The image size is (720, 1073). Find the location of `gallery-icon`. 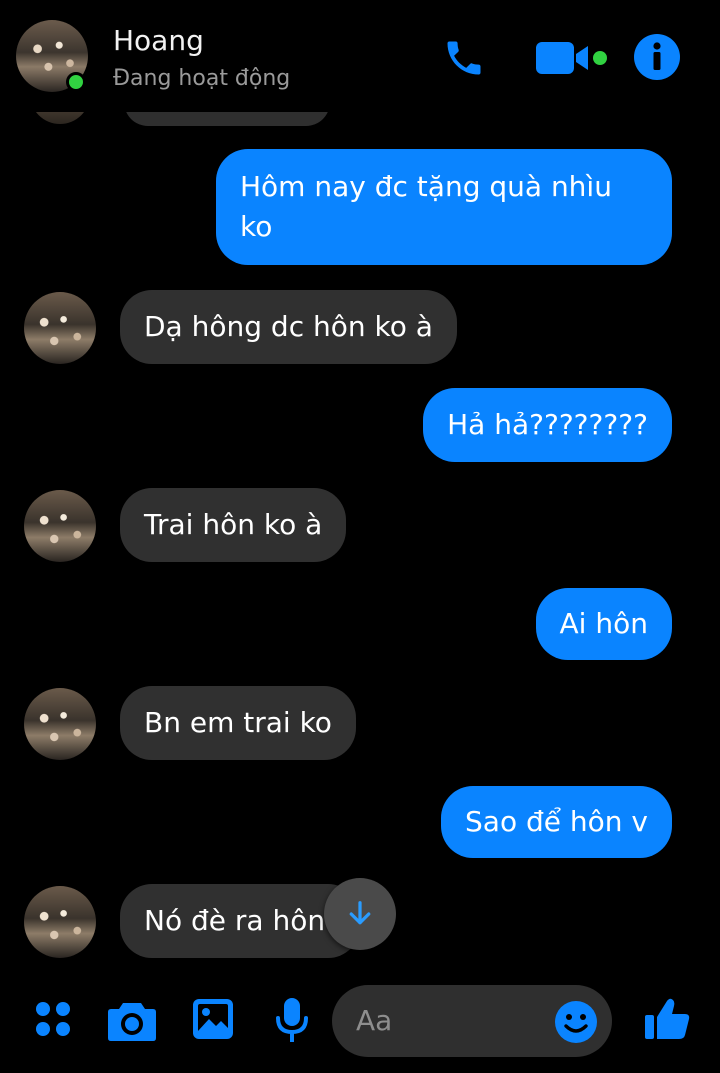

gallery-icon is located at coordinates (213, 1019).